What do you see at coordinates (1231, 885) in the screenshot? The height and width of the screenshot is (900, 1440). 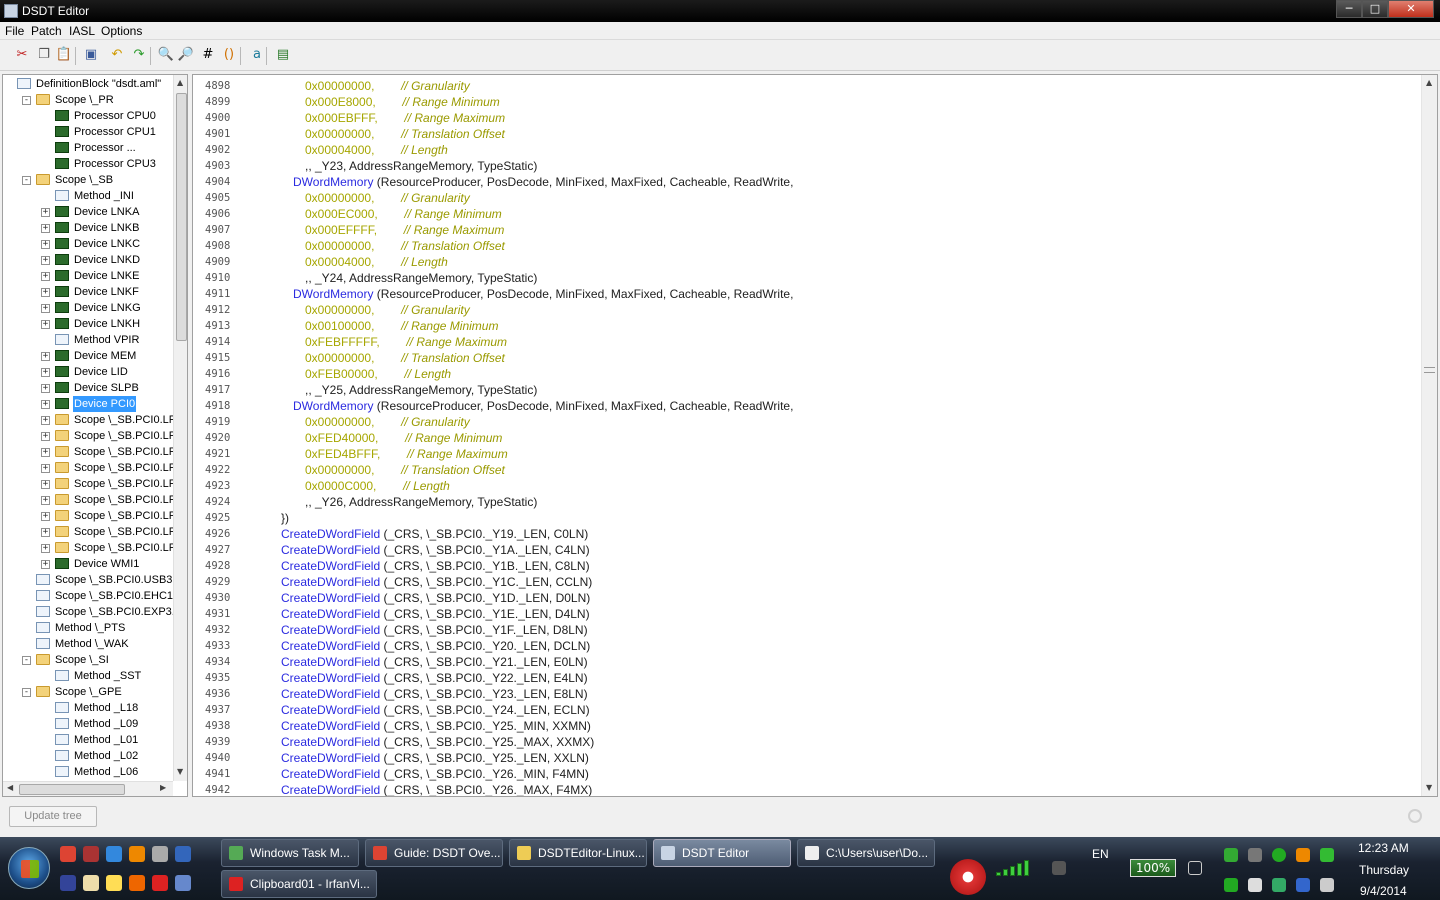 I see `app-tray-icon` at bounding box center [1231, 885].